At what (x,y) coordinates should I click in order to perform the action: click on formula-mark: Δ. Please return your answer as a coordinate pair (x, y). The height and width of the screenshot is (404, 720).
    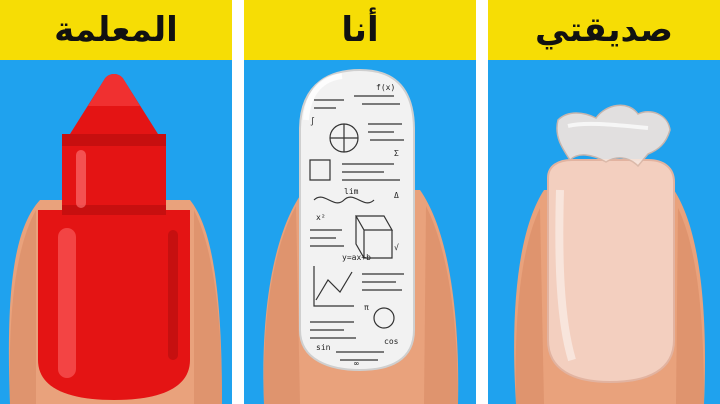
    Looking at the image, I should click on (396, 195).